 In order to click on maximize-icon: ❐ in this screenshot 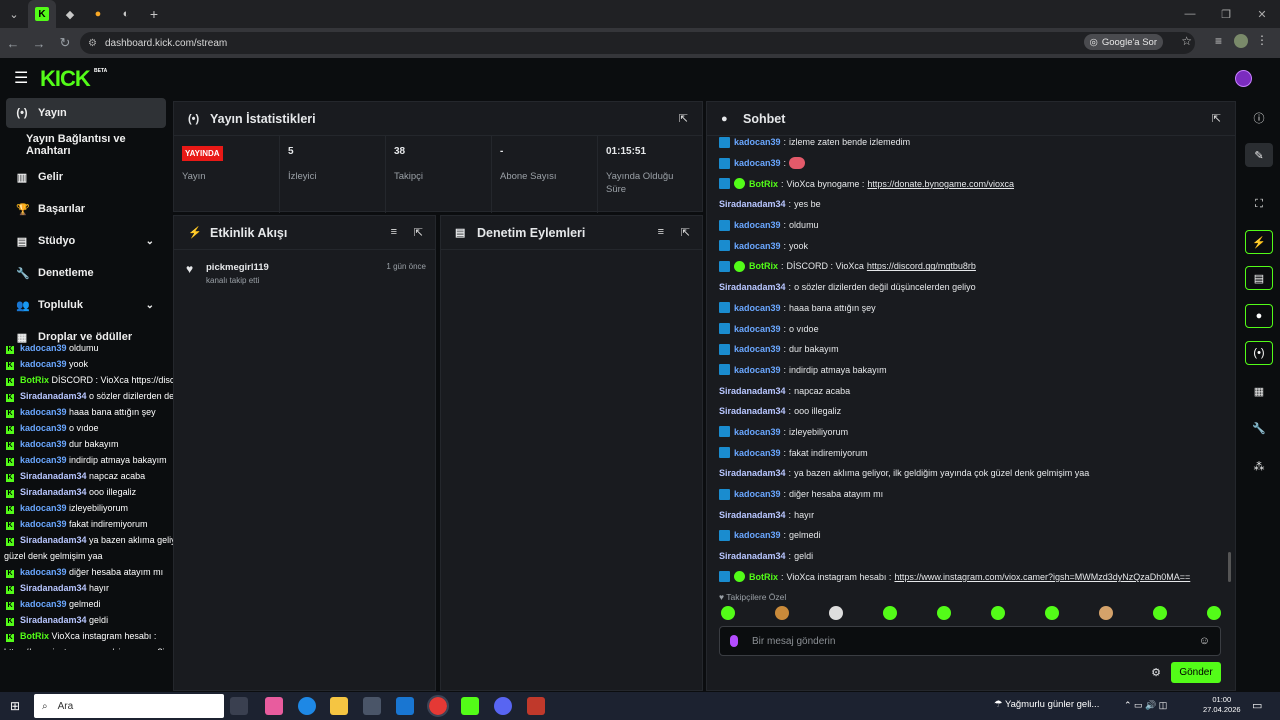, I will do `click(1226, 14)`.